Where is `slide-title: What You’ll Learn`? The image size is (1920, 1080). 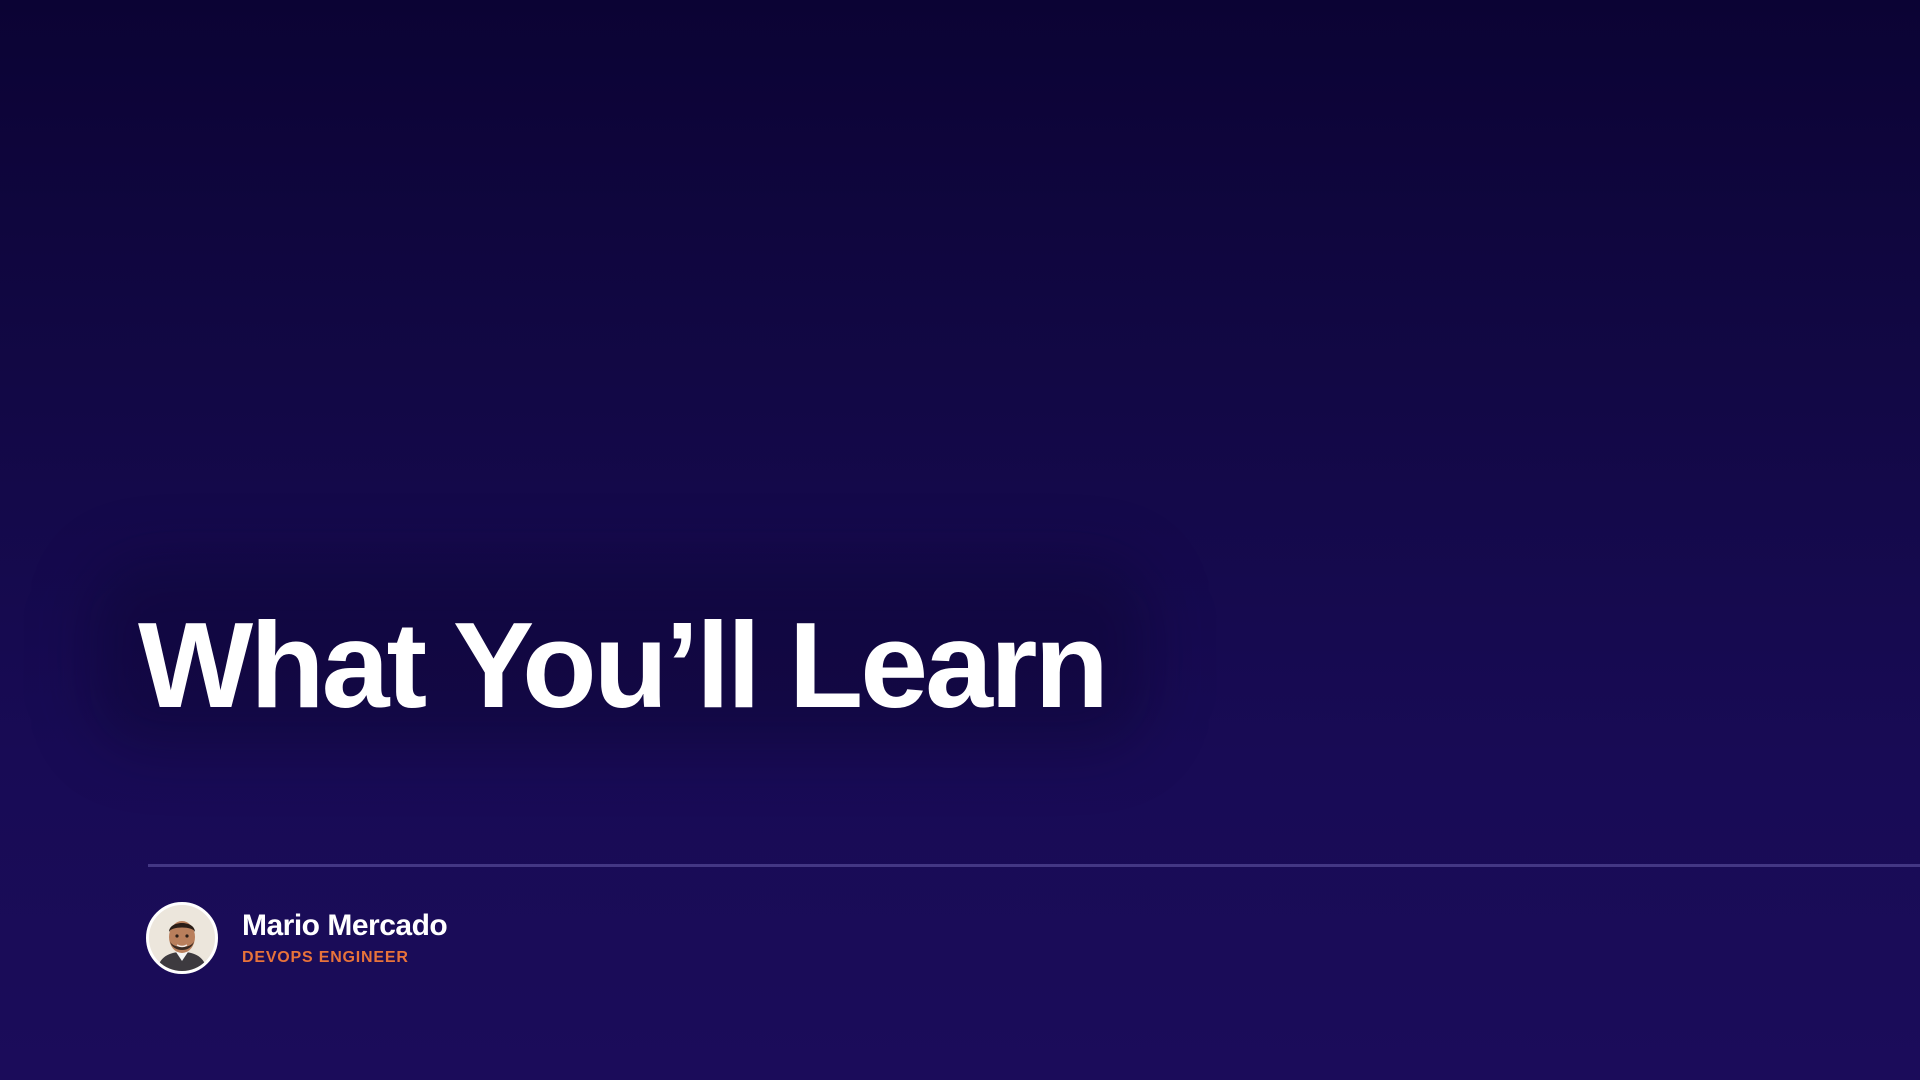
slide-title: What You’ll Learn is located at coordinates (623, 665).